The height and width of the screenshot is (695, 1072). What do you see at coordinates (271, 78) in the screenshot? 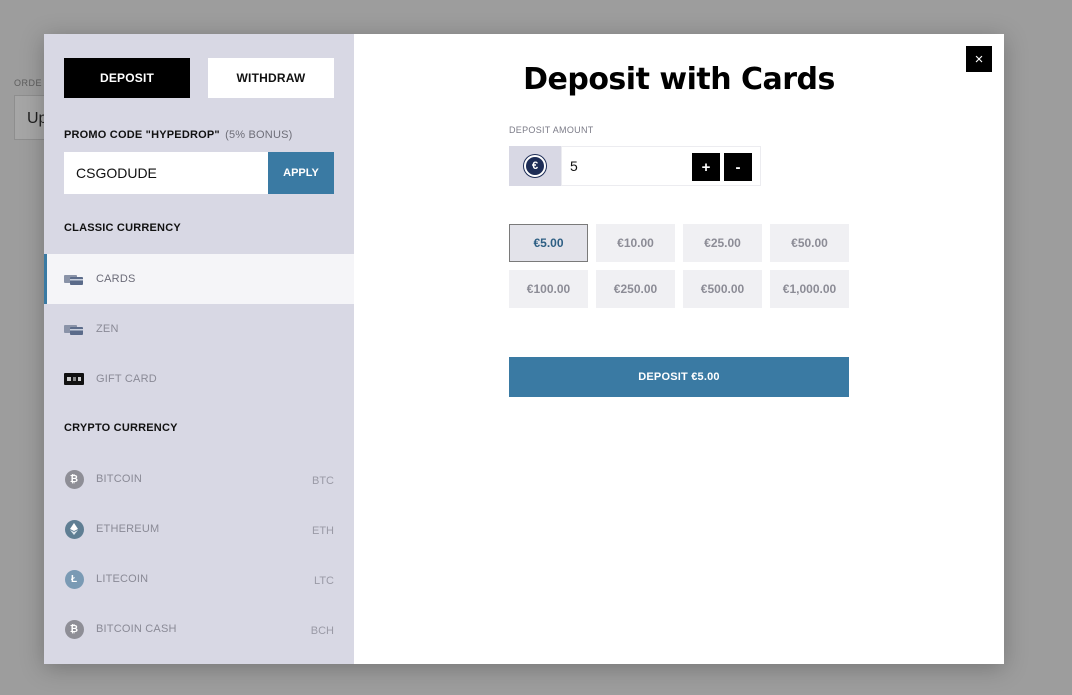
I see `tab-withdraw: WITHDRAW` at bounding box center [271, 78].